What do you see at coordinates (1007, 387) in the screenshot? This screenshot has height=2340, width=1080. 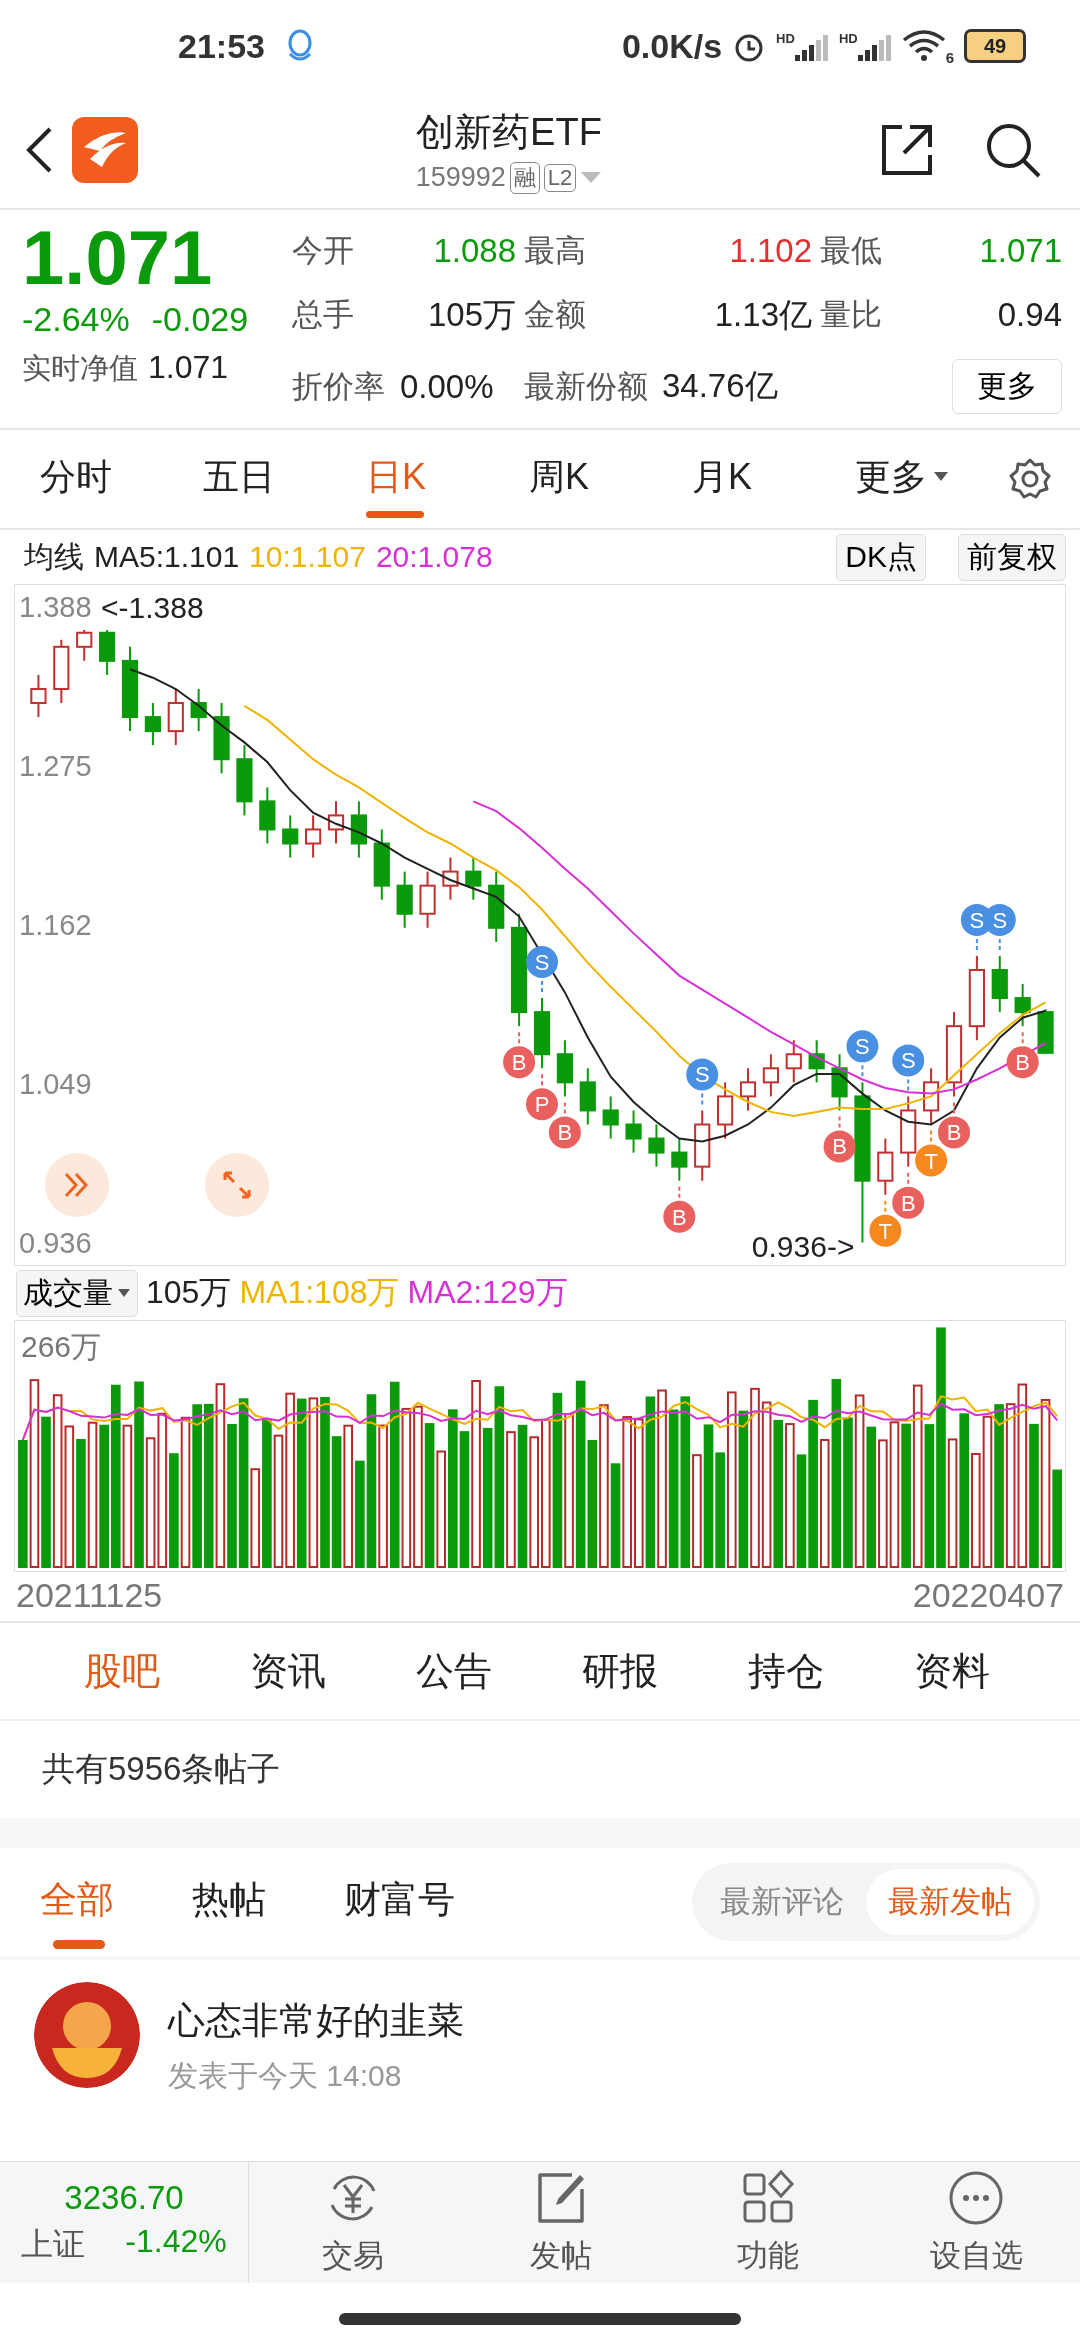 I see `more-button: 更多` at bounding box center [1007, 387].